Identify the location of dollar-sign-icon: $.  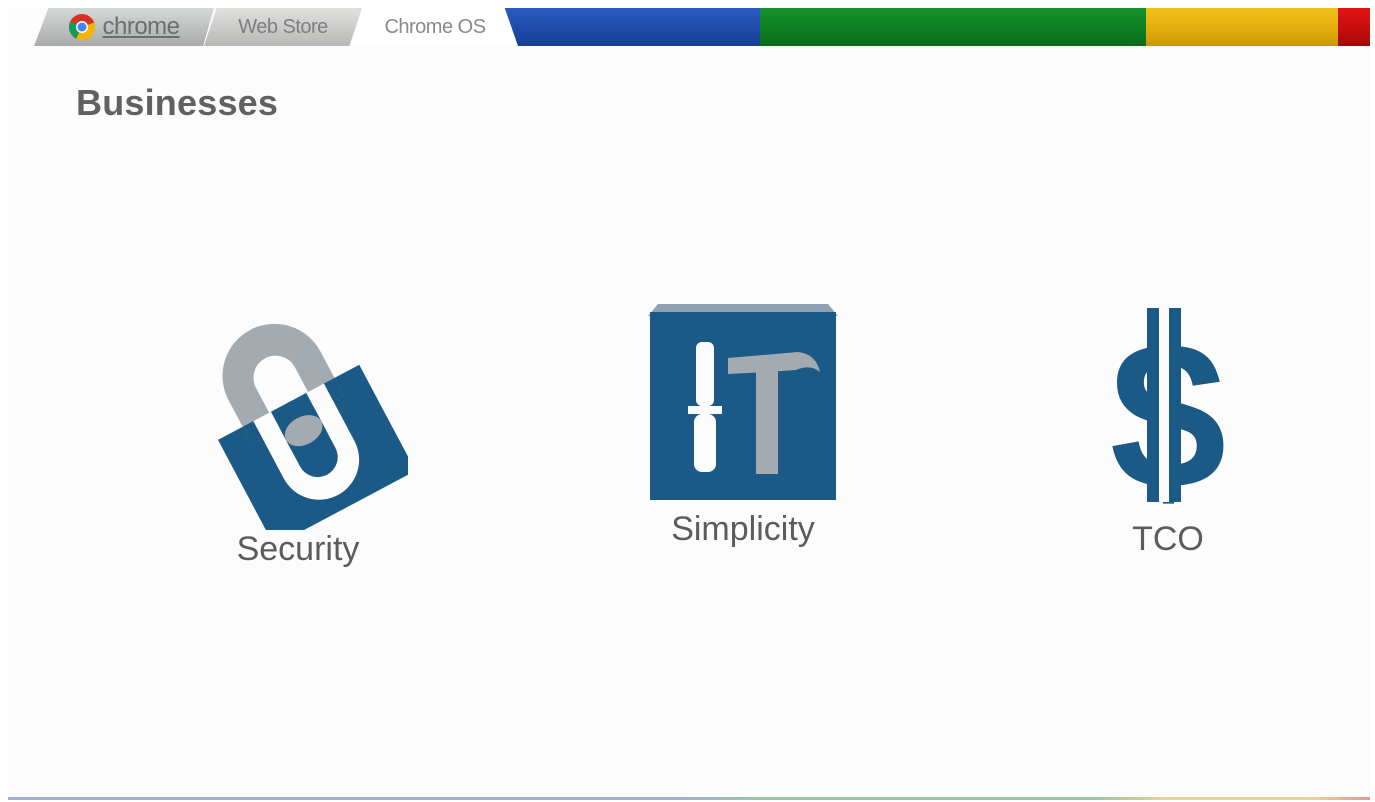
(1168, 410).